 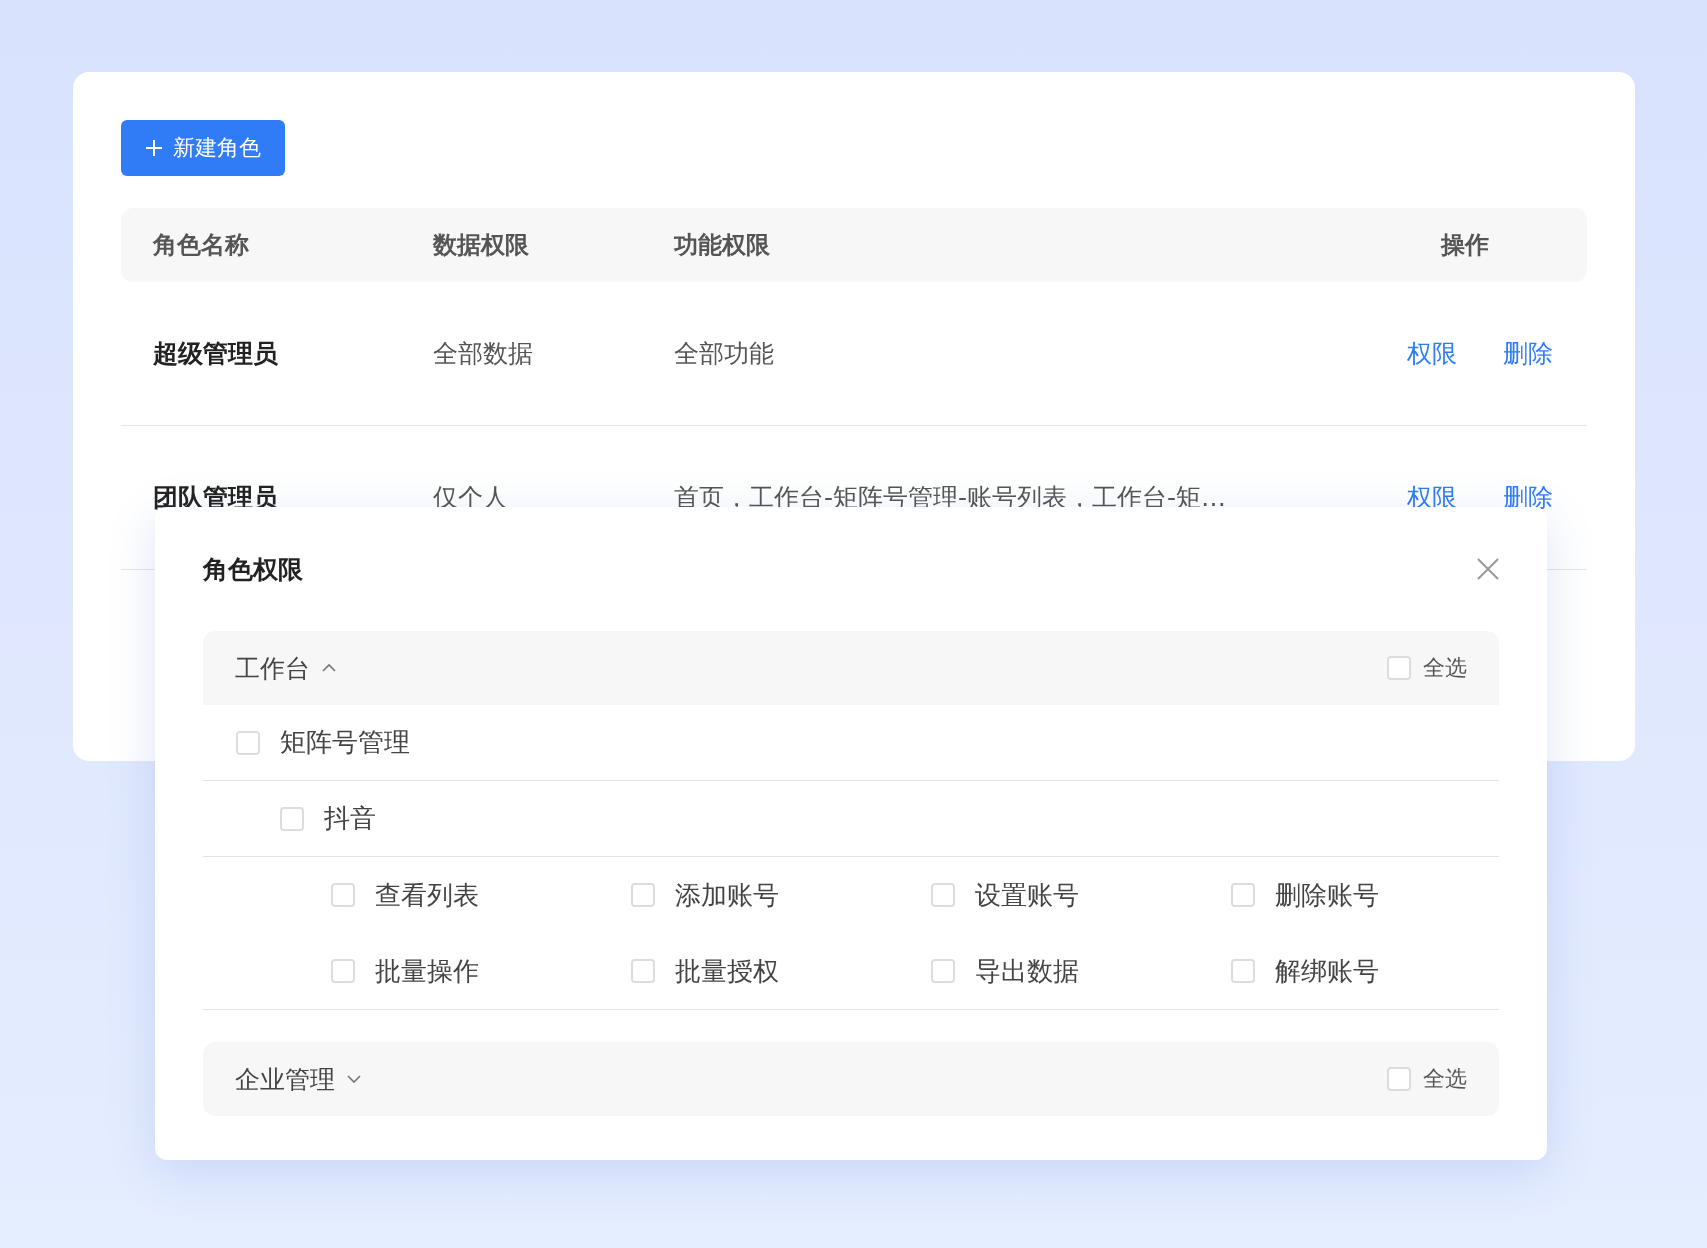 I want to click on permission-label: 批量操作, so click(x=427, y=971).